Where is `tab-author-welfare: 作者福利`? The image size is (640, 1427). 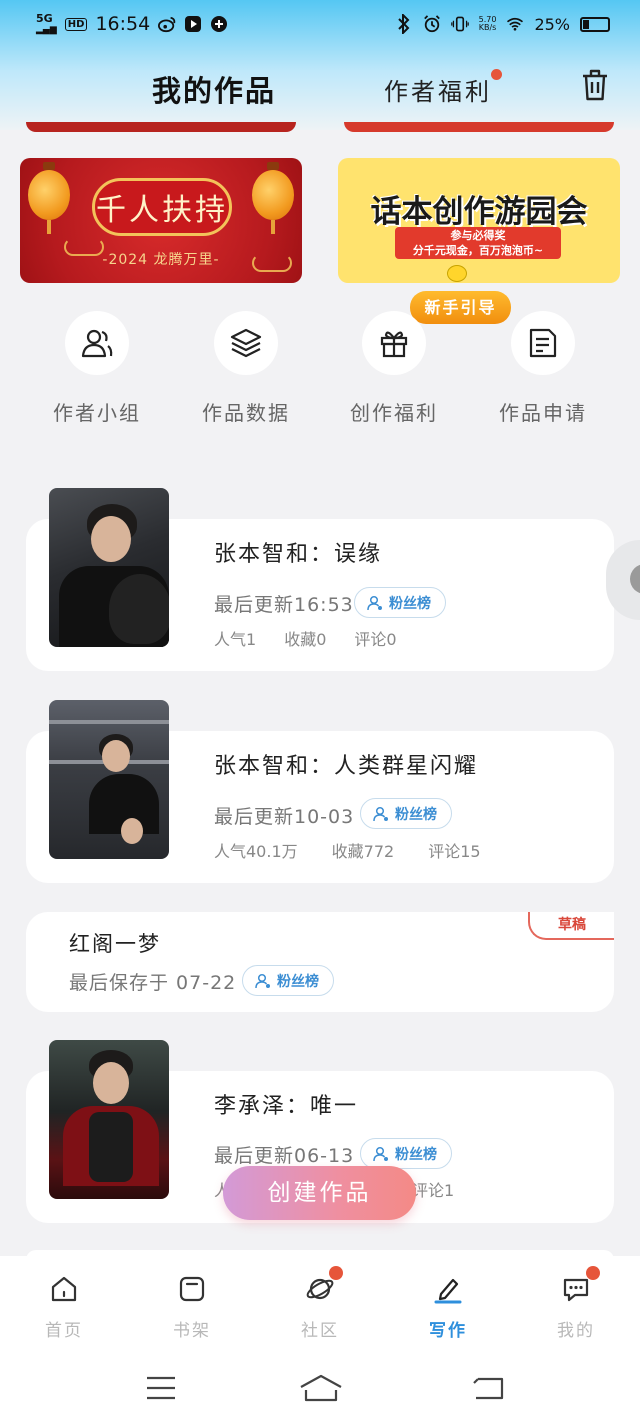
tab-author-welfare: 作者福利 is located at coordinates (438, 89).